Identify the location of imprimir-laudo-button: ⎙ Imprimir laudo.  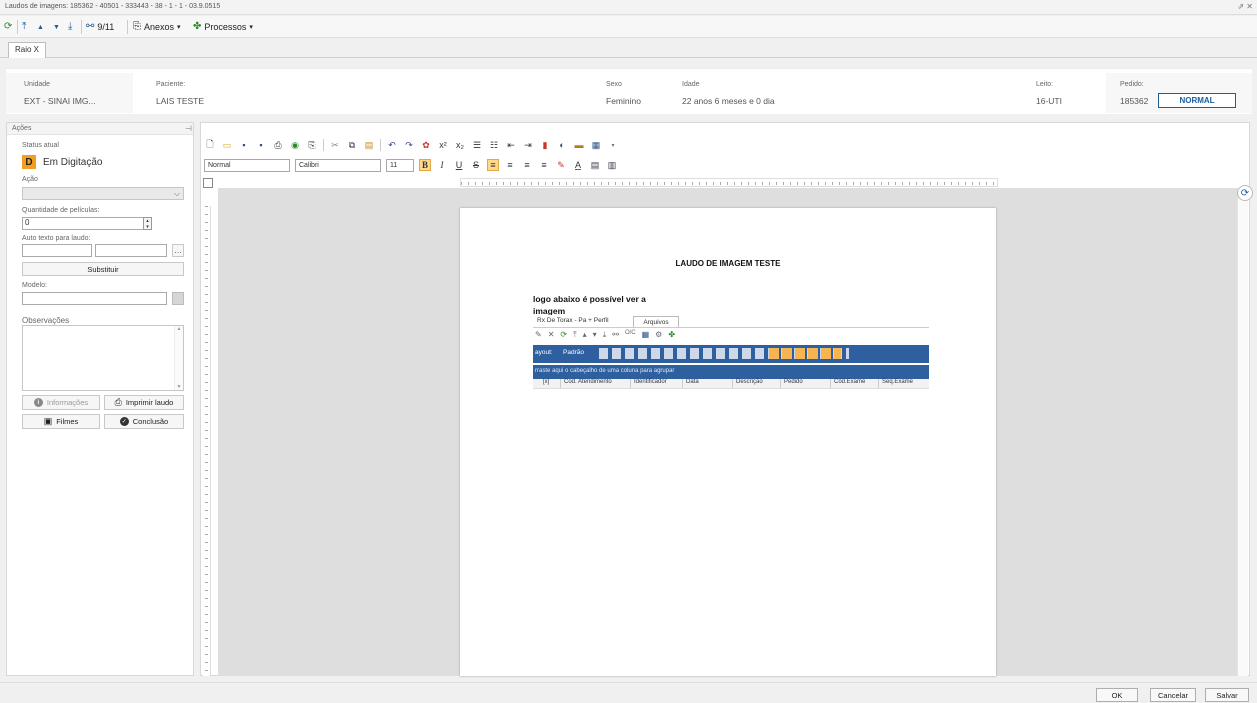
(144, 402).